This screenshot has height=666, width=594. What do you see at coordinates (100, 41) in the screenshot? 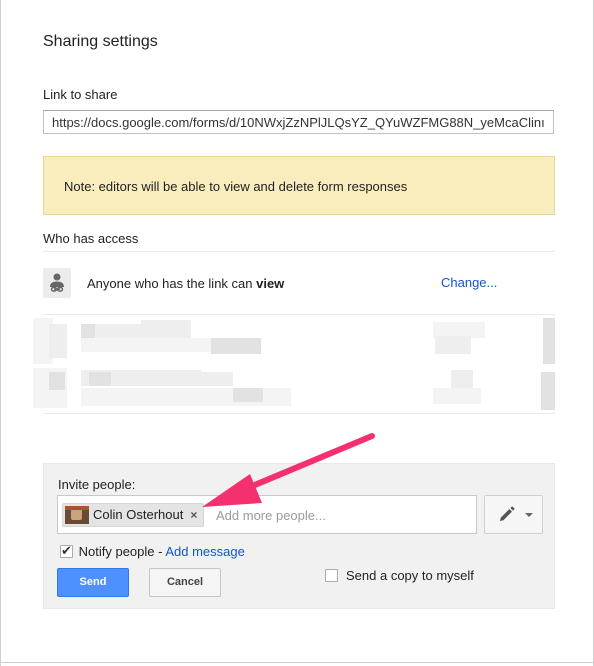
I see `dialog-title: Sharing settings` at bounding box center [100, 41].